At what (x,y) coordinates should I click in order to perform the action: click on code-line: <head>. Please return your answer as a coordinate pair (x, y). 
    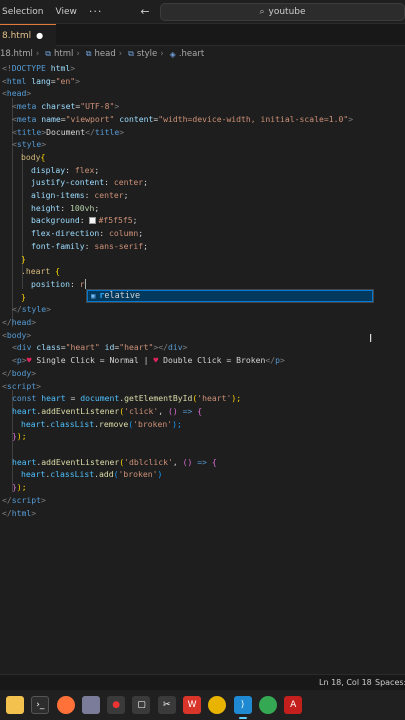
    Looking at the image, I should click on (17, 93).